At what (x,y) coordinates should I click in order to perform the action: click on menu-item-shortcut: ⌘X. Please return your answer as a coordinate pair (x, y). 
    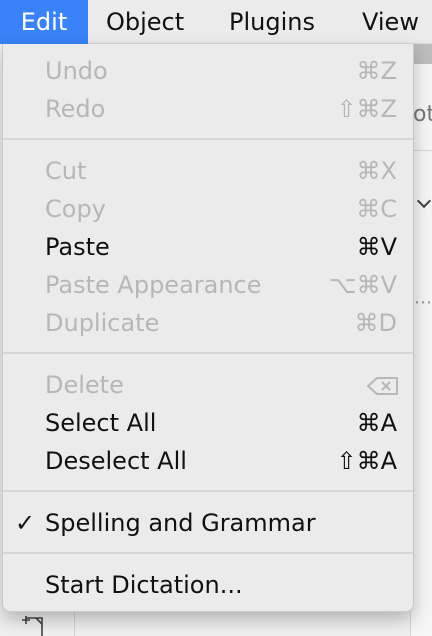
    Looking at the image, I should click on (376, 171).